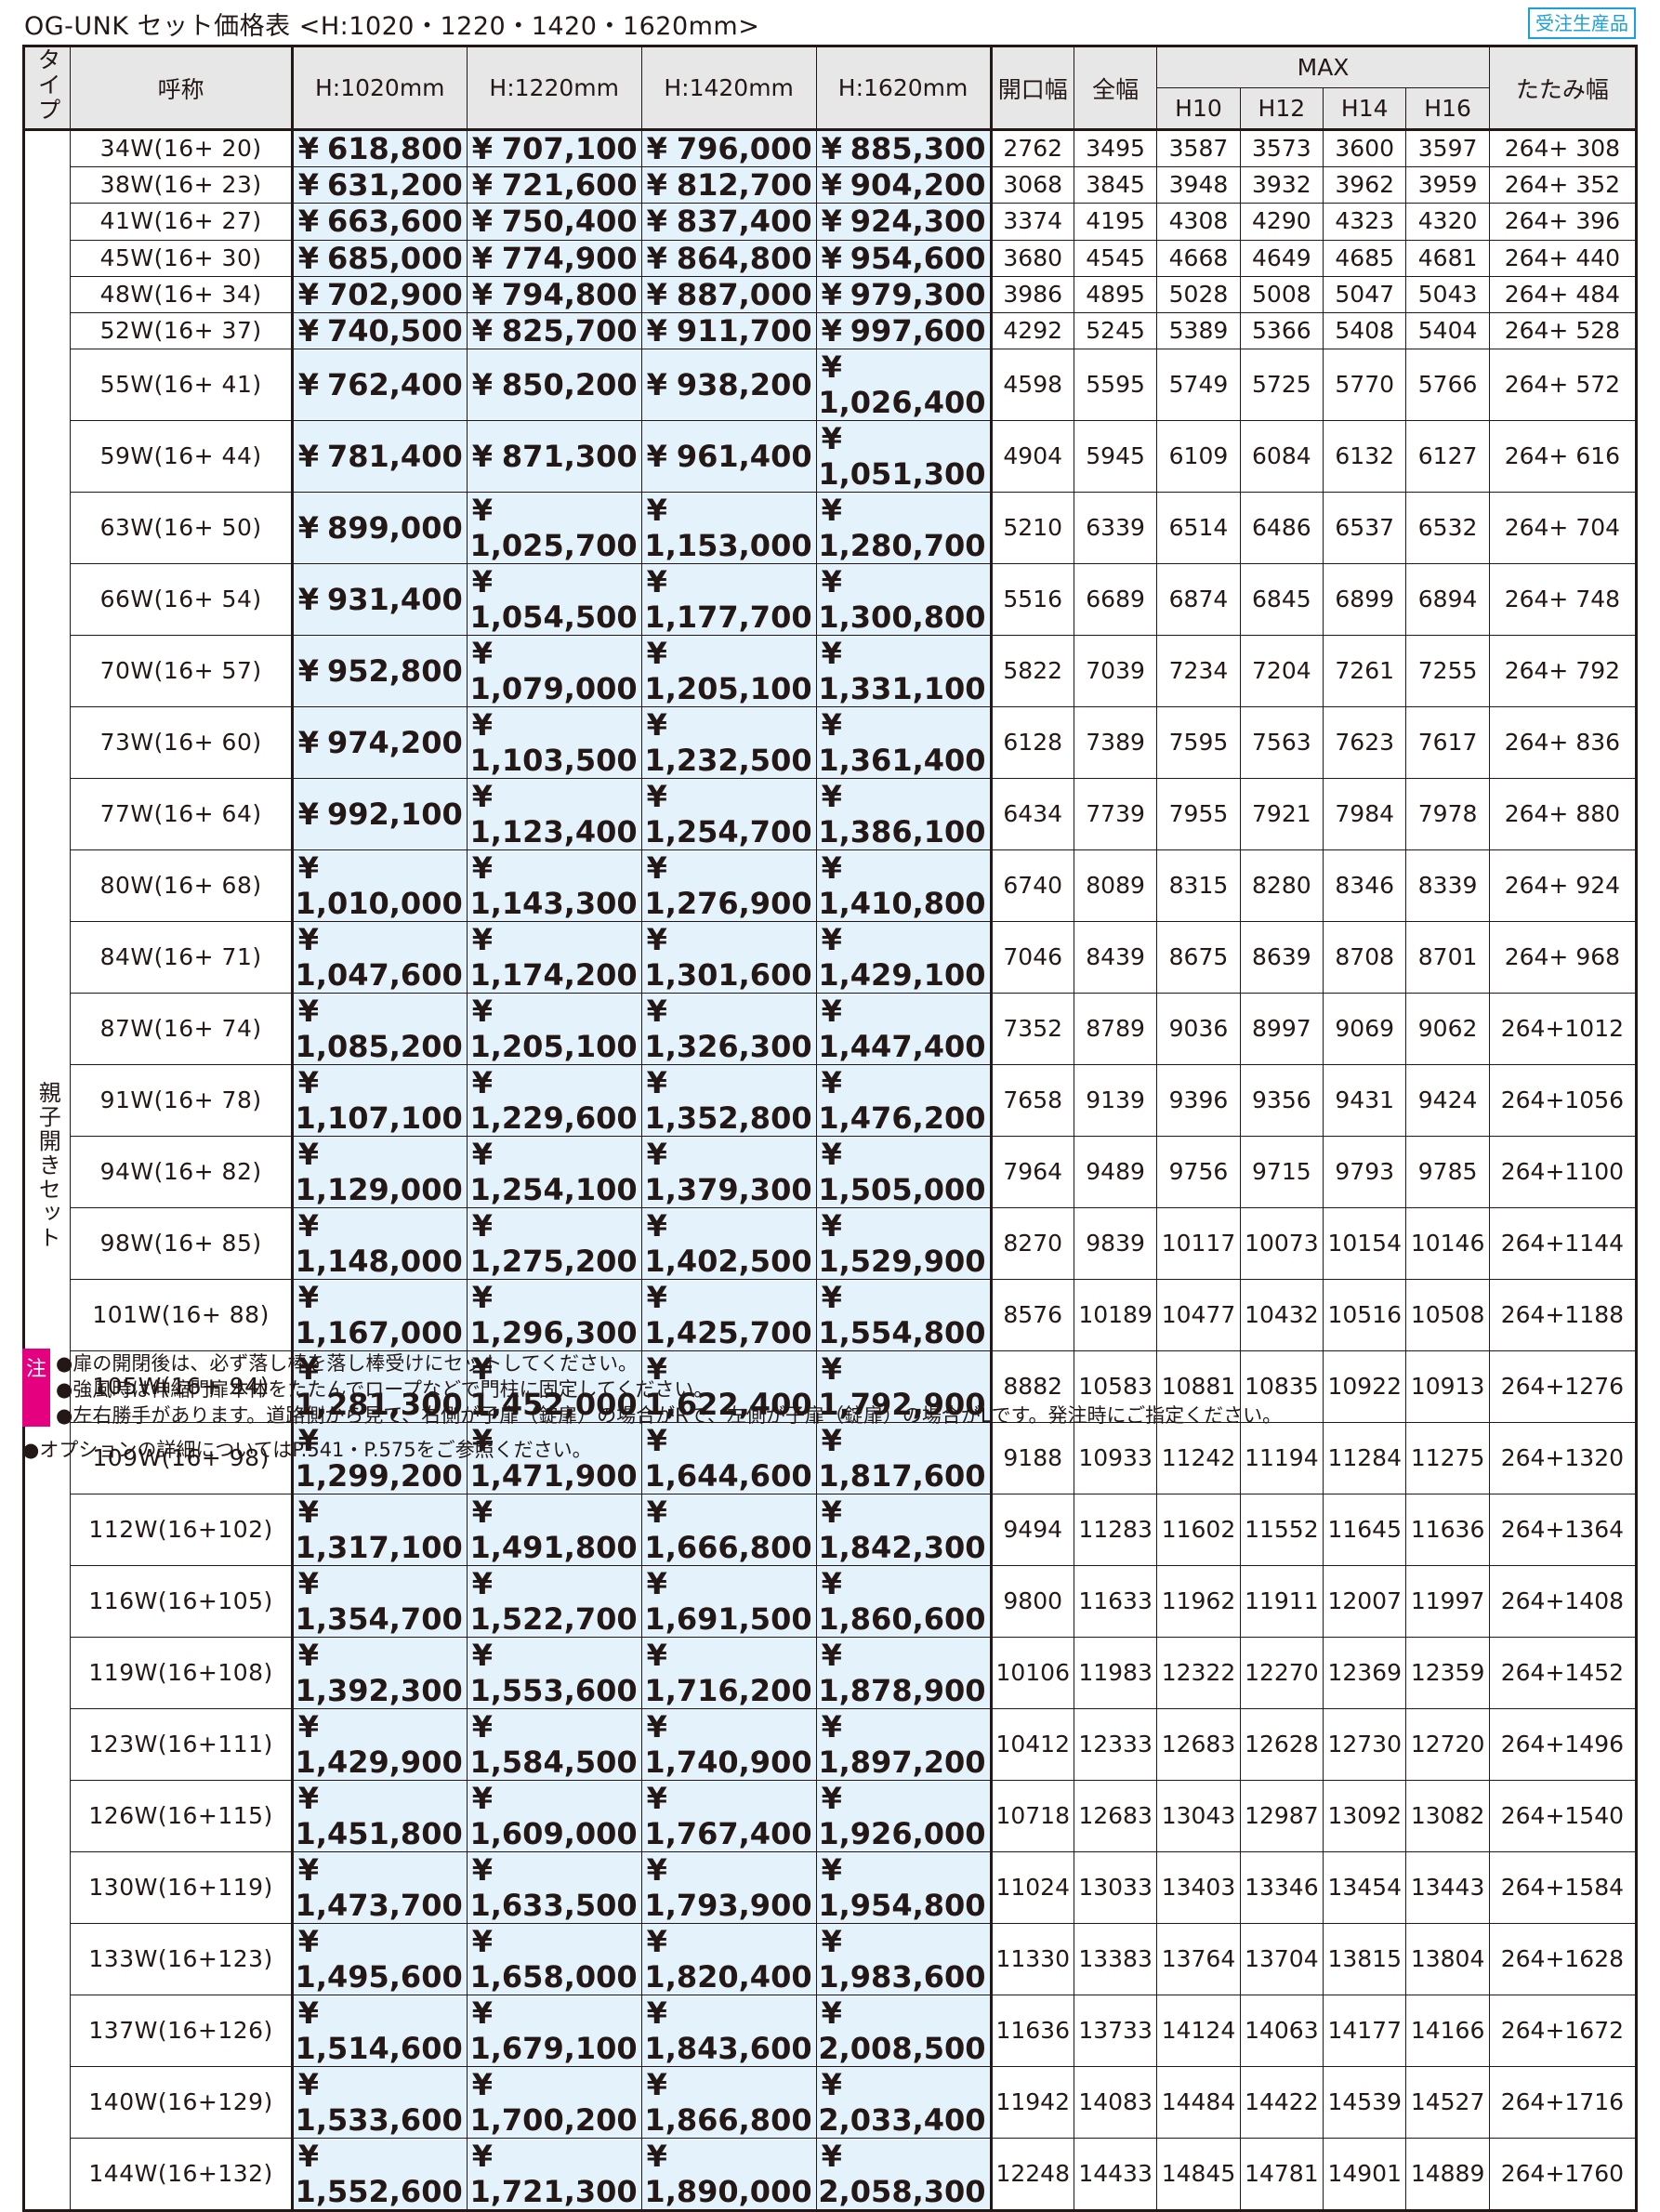 This screenshot has width=1660, height=2212. I want to click on opening-cell: 10412, so click(1032, 1745).